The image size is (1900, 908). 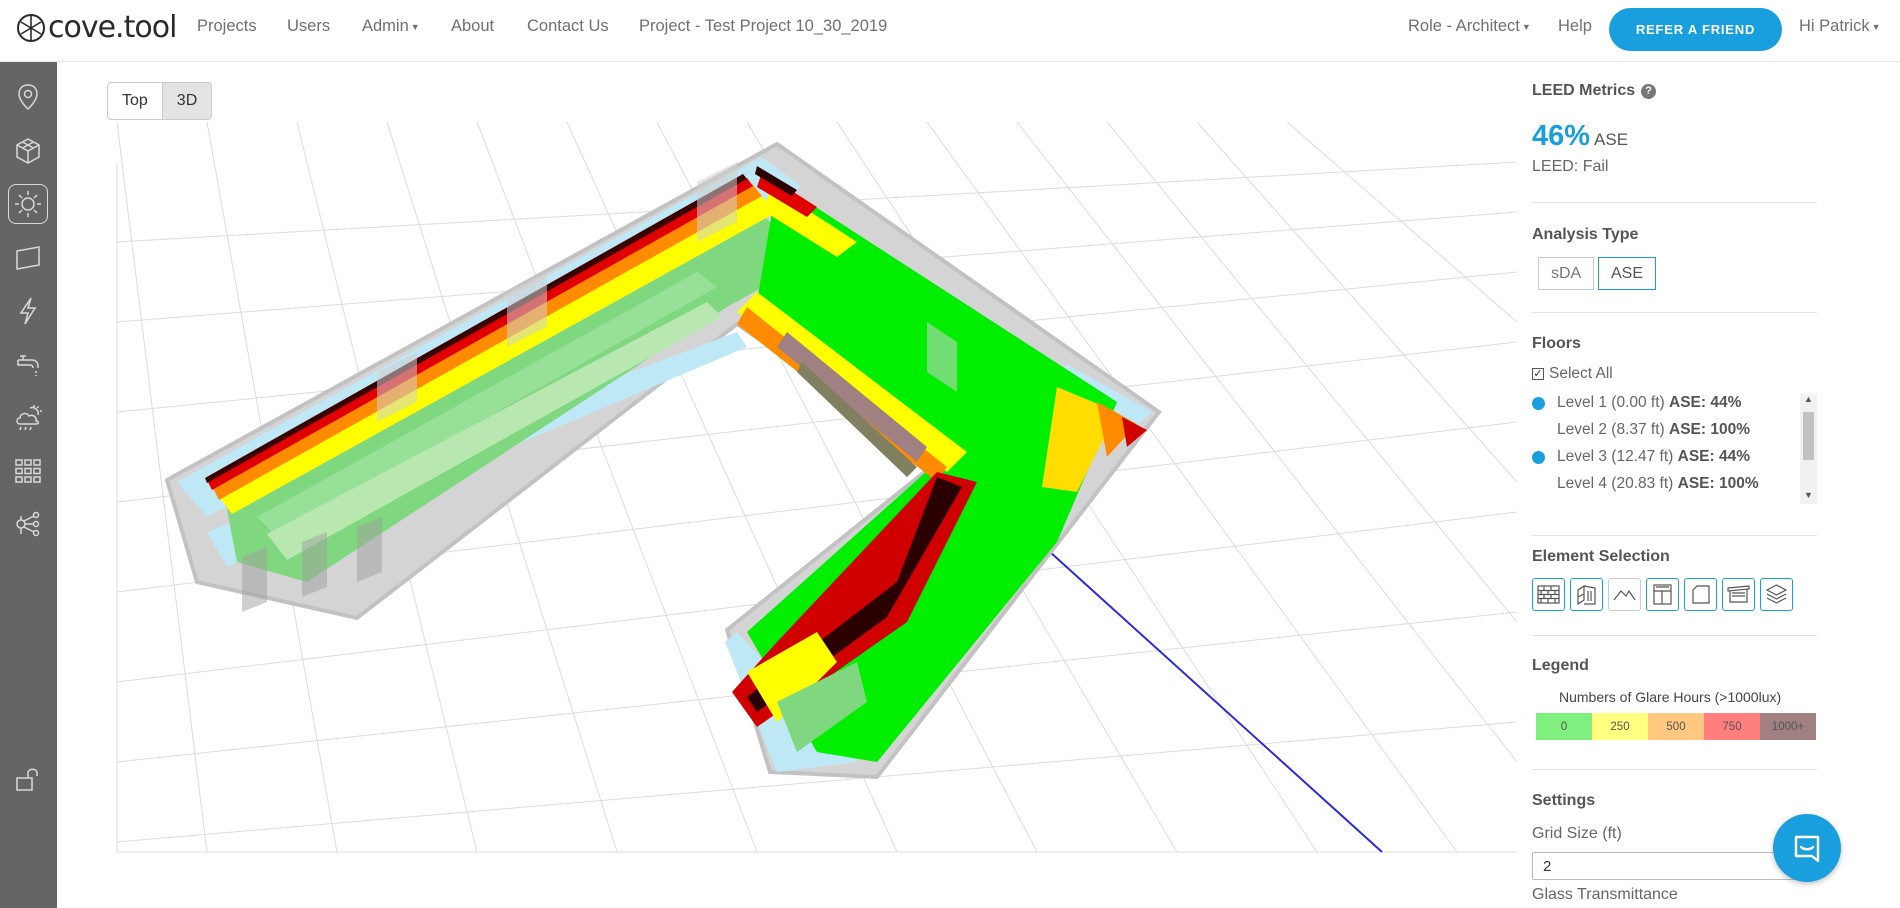 What do you see at coordinates (1585, 234) in the screenshot?
I see `analysis-type-title: Analysis Type` at bounding box center [1585, 234].